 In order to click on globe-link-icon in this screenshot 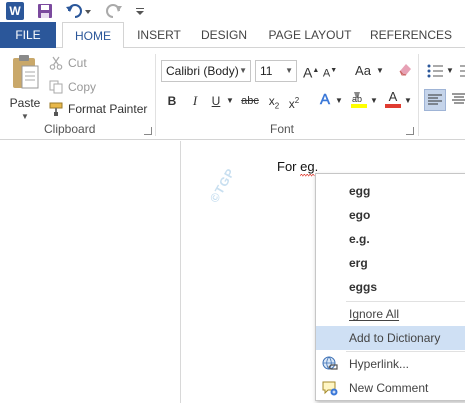, I will do `click(330, 363)`.